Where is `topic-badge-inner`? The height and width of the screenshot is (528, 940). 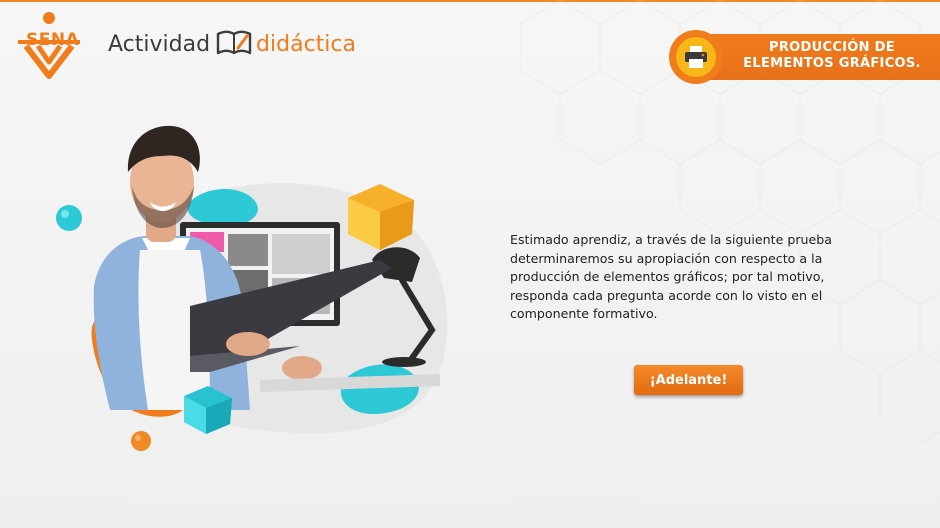 topic-badge-inner is located at coordinates (696, 57).